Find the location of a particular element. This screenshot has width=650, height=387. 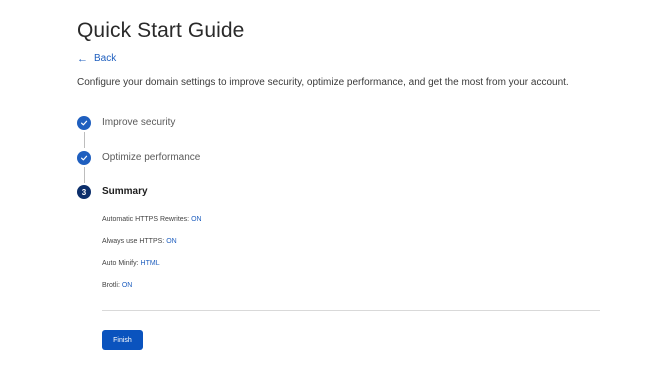

back-label: Back is located at coordinates (105, 58).